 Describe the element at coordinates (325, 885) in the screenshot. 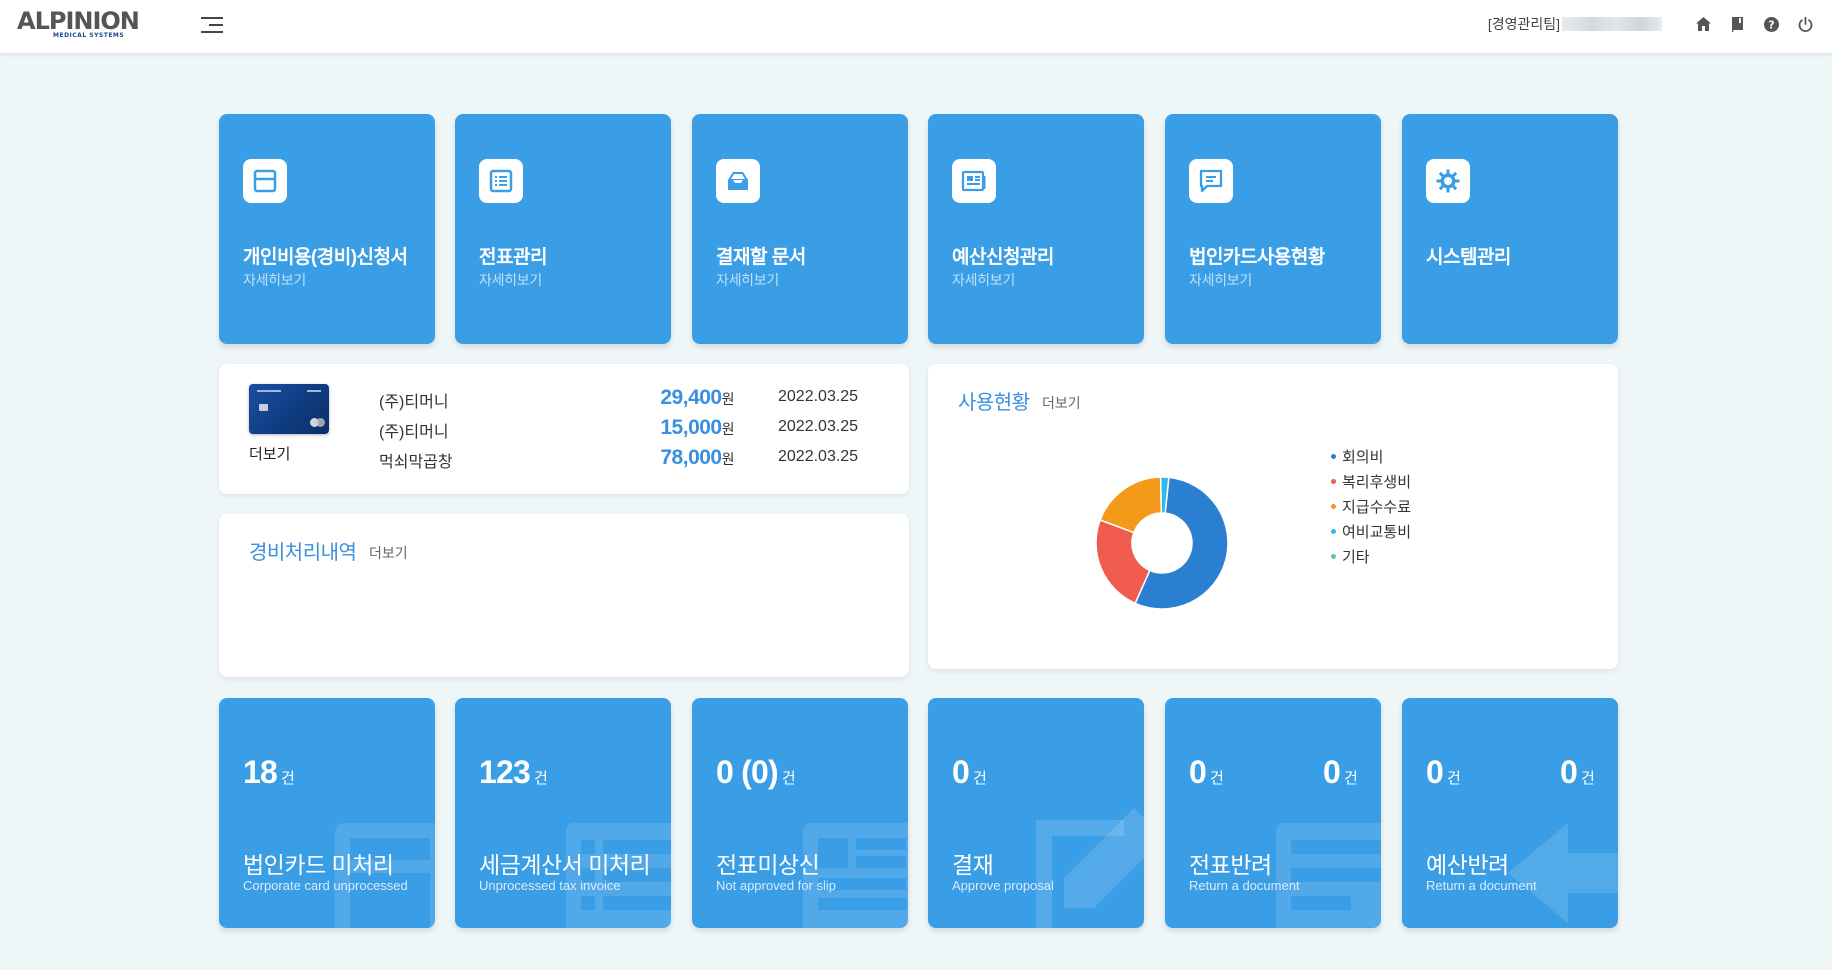

I see `stat-subtitle: Corporate card unprocessed` at that location.